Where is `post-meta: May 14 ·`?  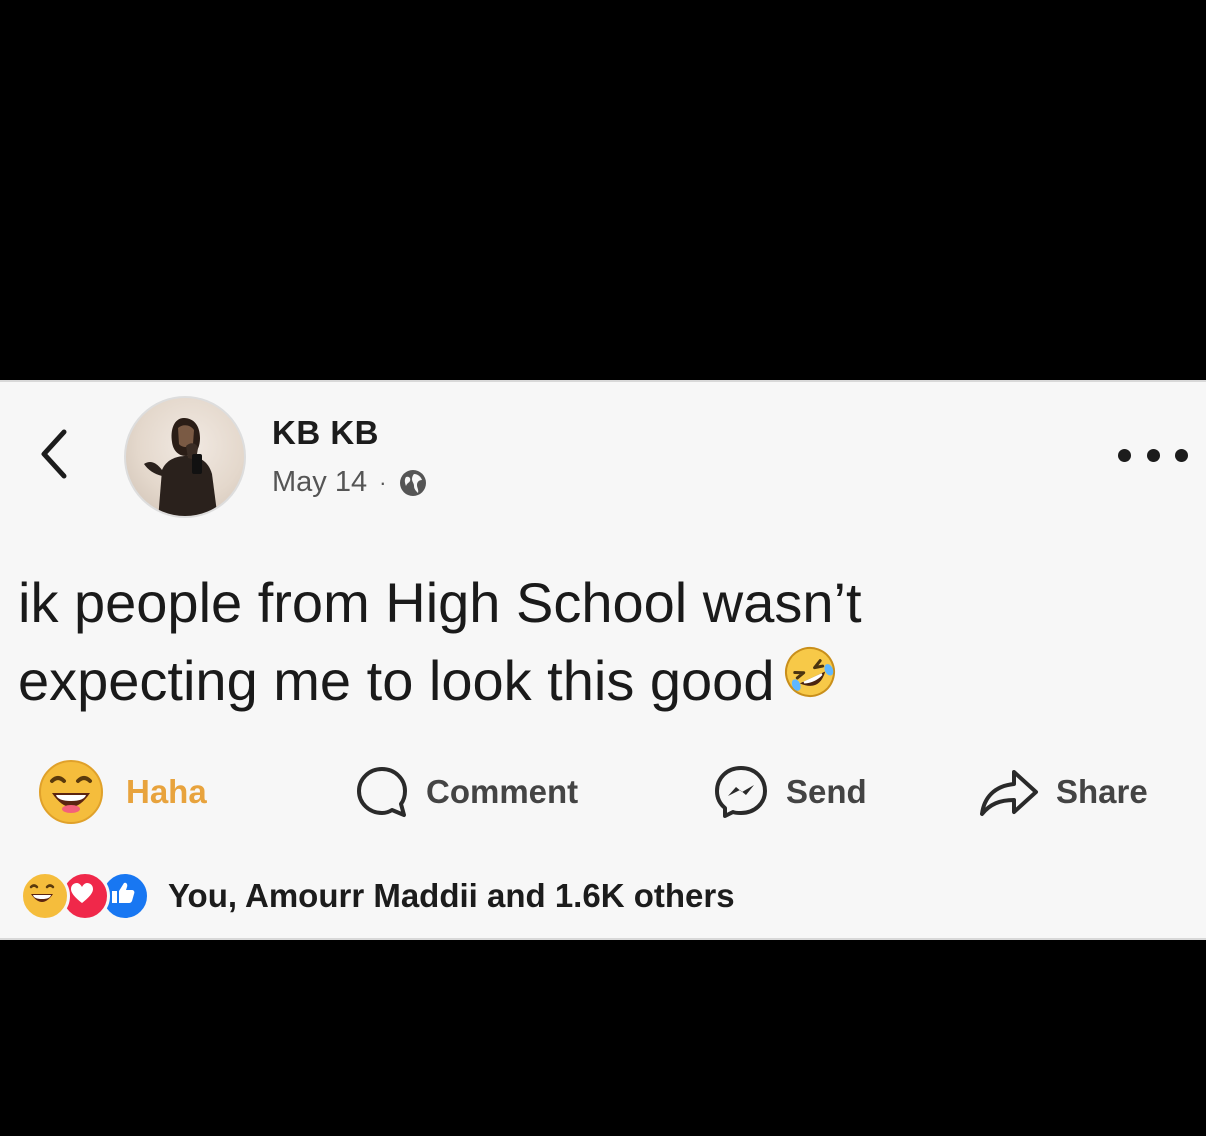
post-meta: May 14 · is located at coordinates (350, 482).